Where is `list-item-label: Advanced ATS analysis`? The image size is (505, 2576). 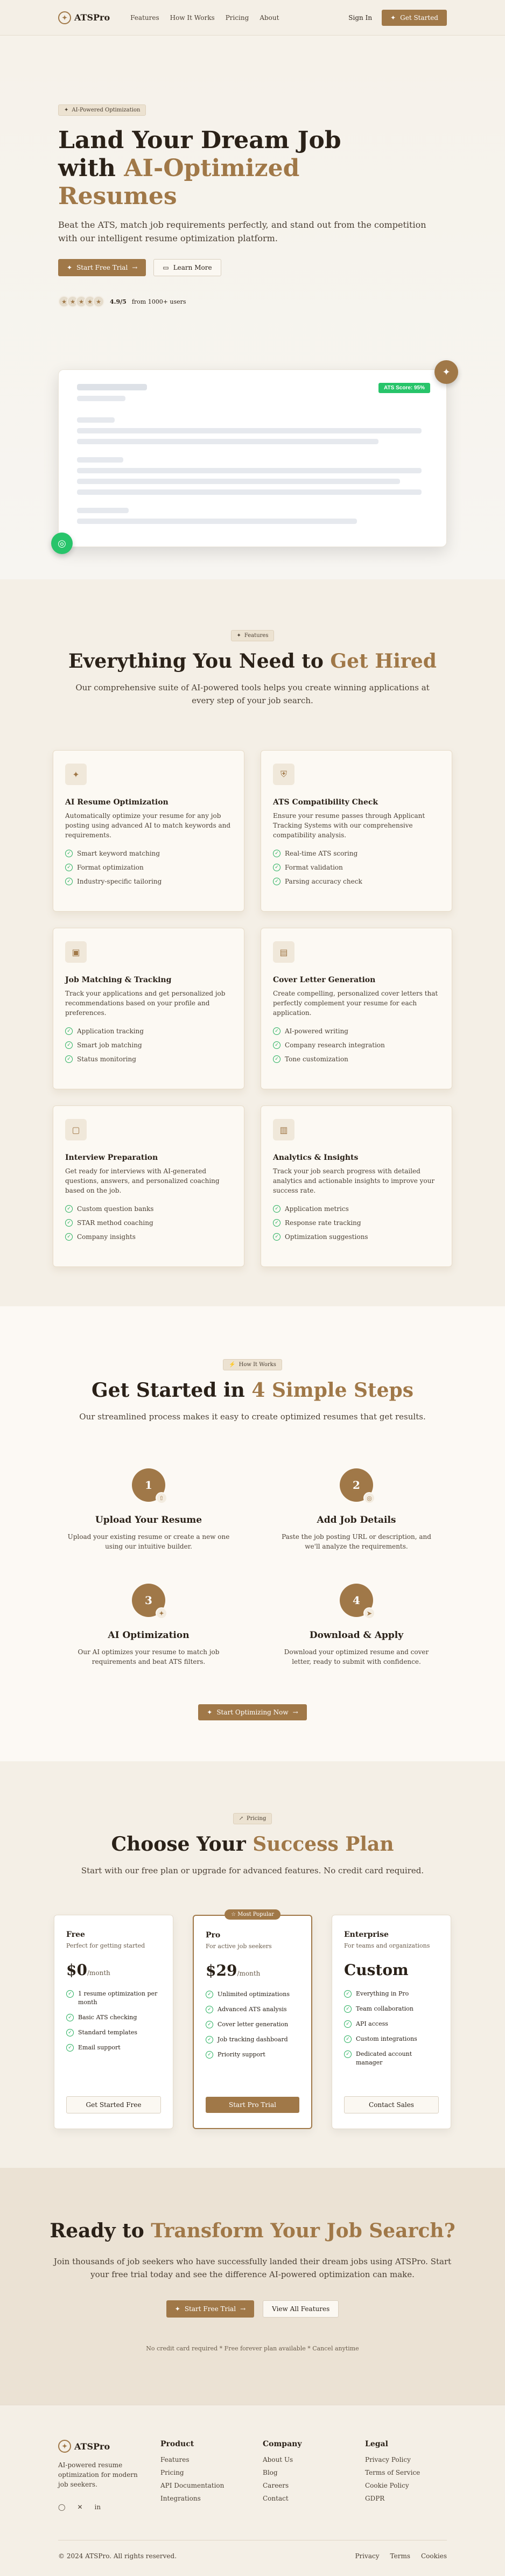
list-item-label: Advanced ATS analysis is located at coordinates (252, 2009).